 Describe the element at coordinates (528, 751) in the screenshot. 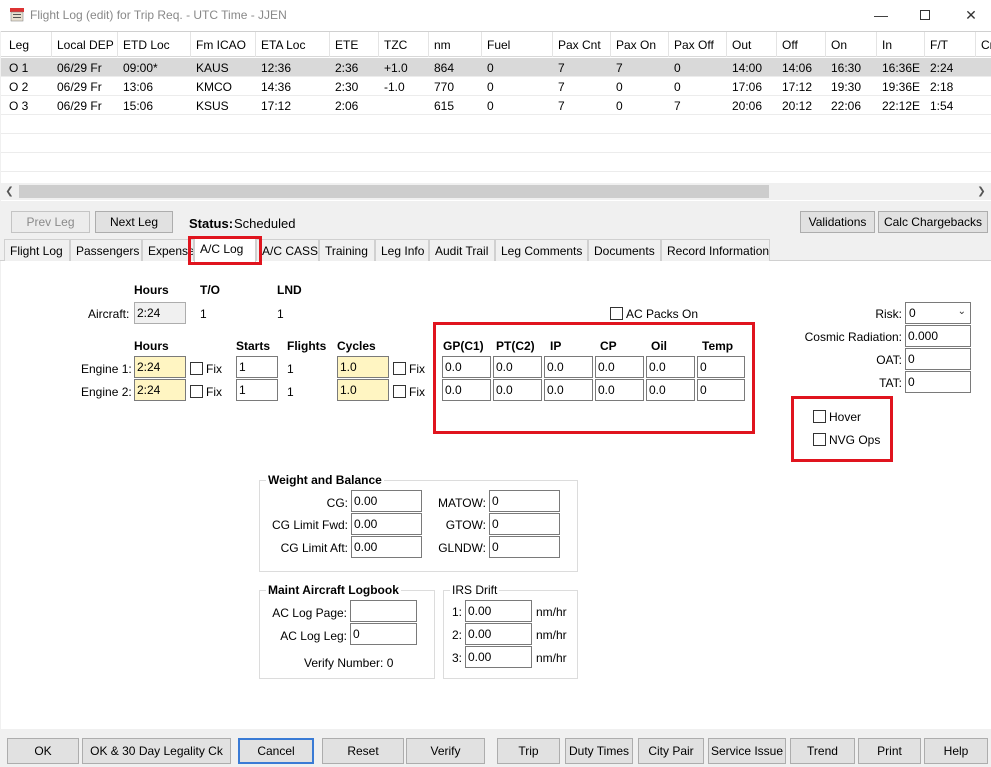

I see `trip-button: Trip` at that location.